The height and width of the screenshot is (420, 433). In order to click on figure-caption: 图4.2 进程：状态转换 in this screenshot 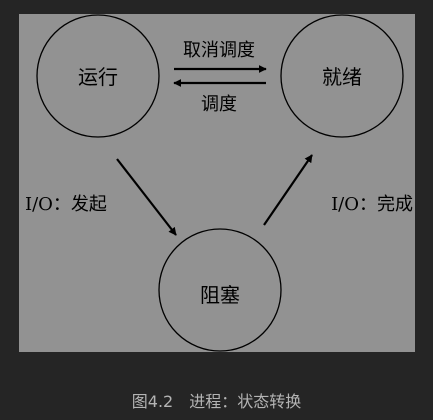, I will do `click(216, 401)`.